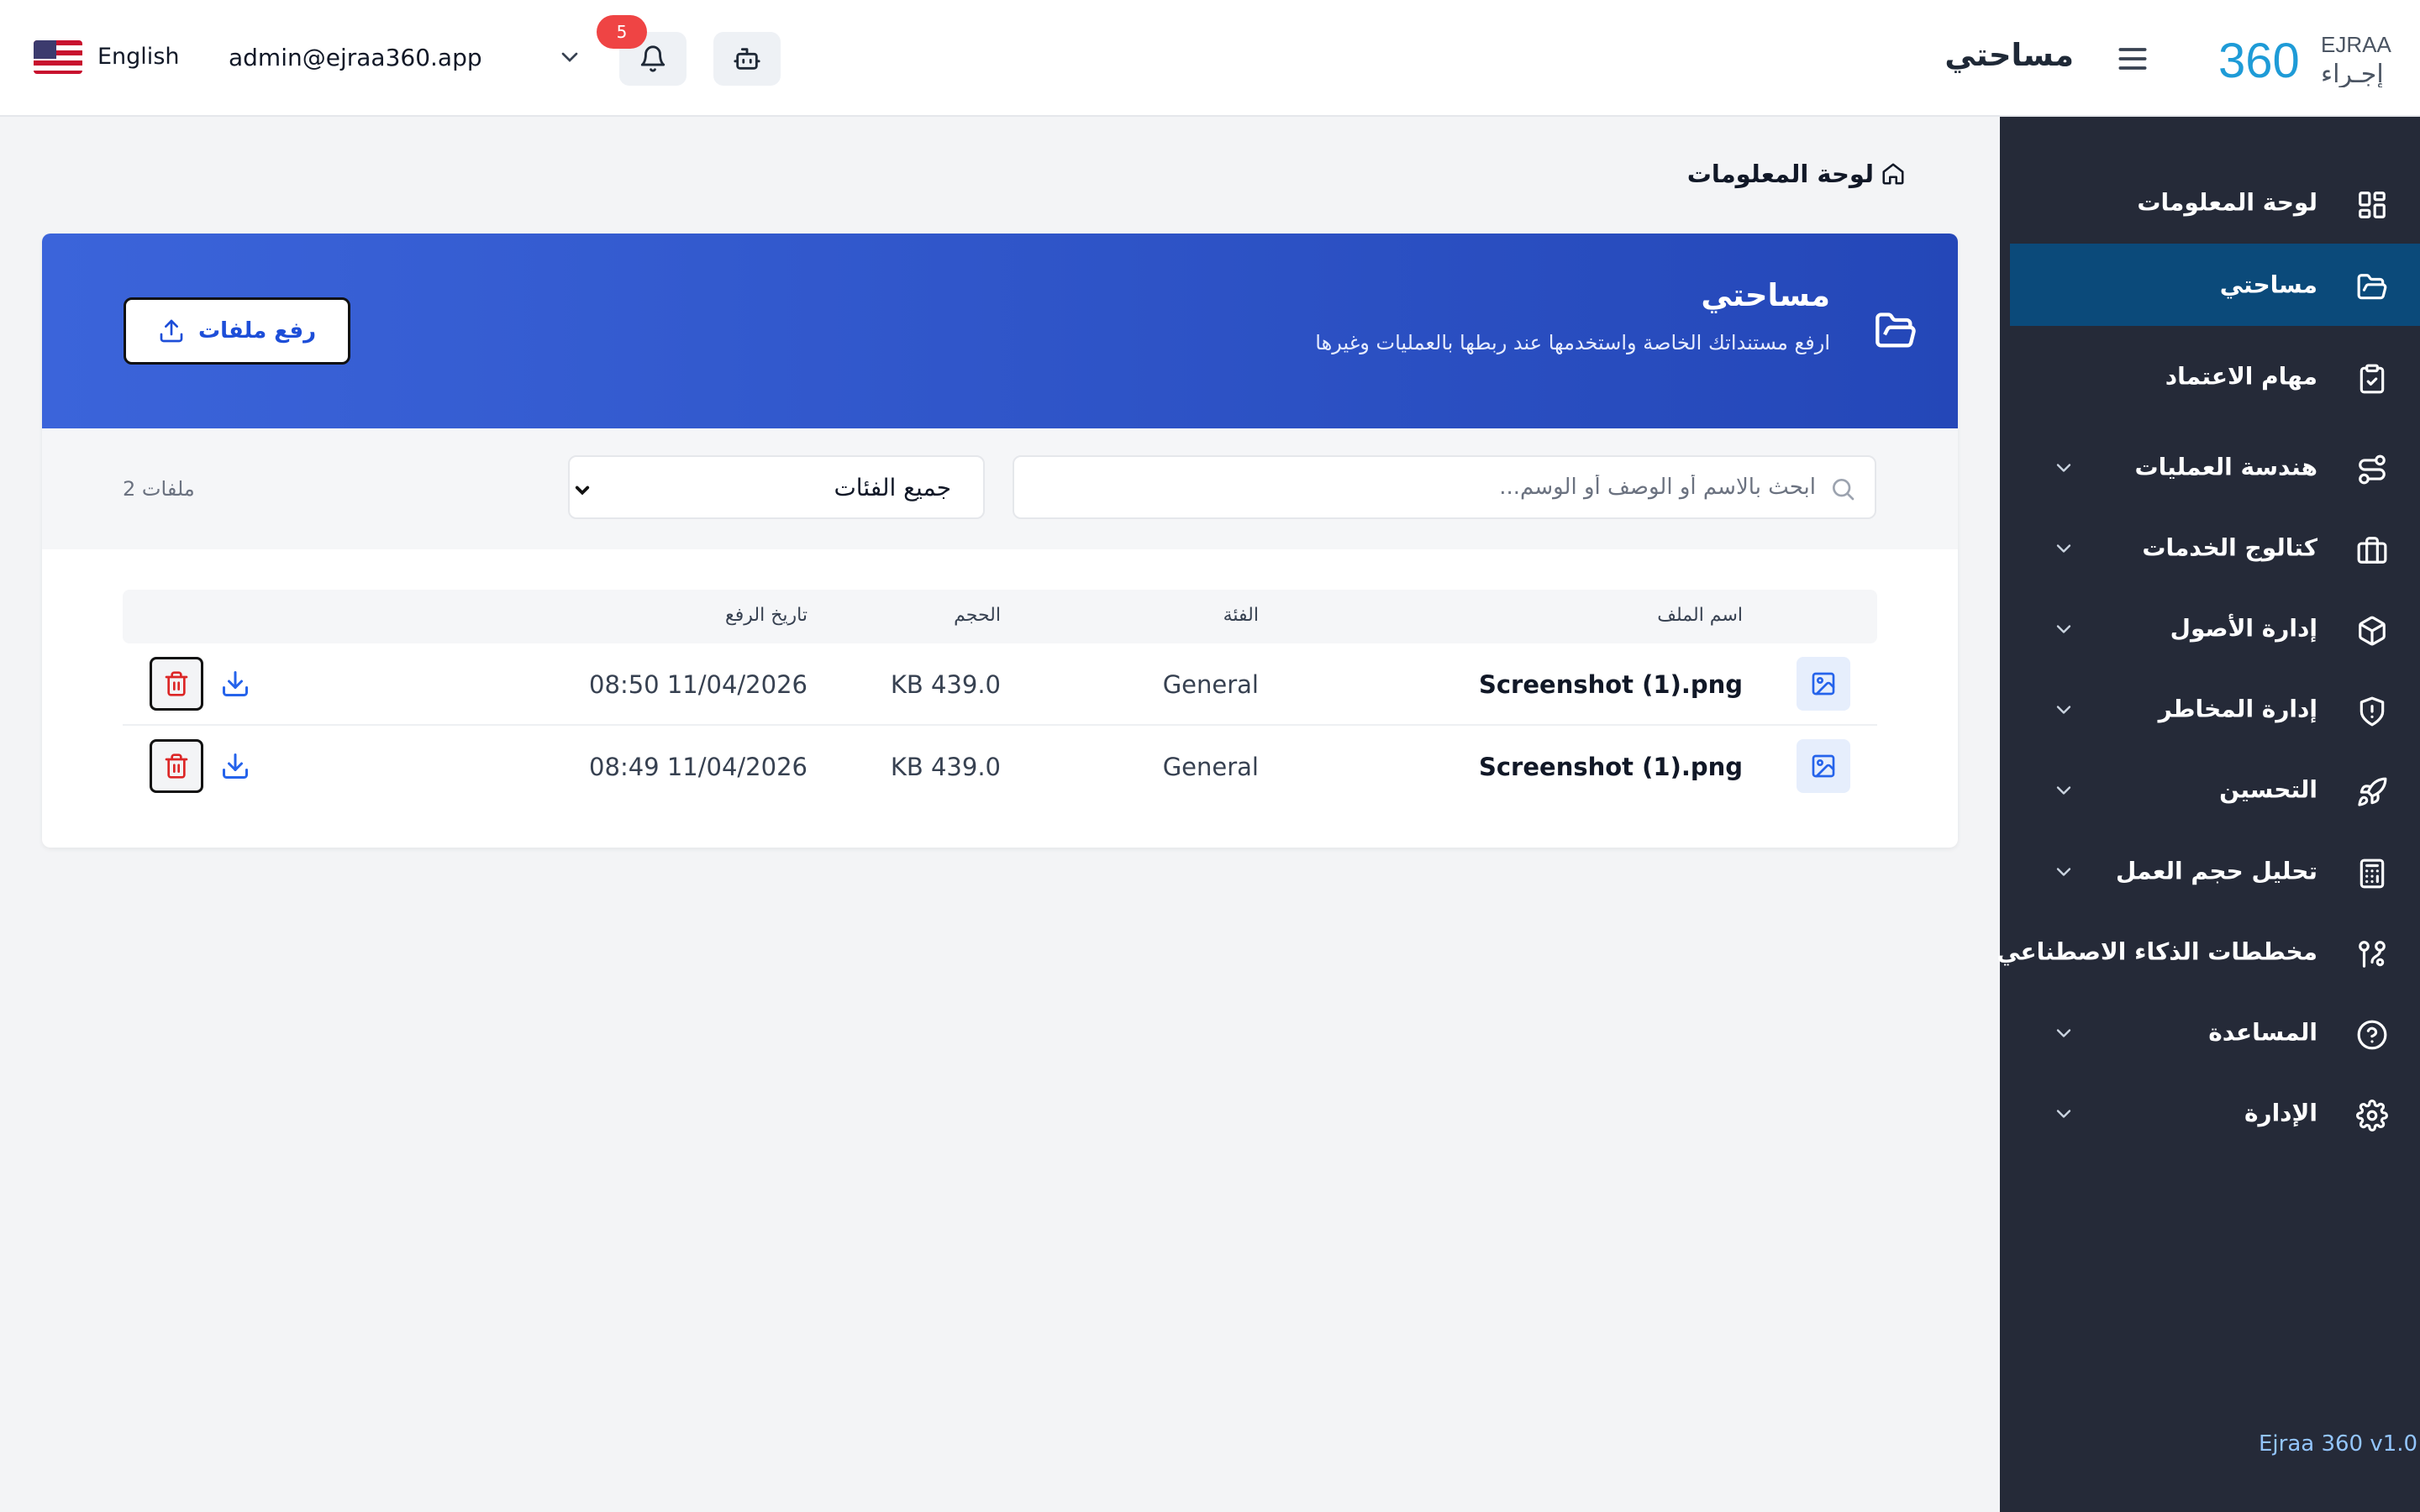  What do you see at coordinates (2227, 202) in the screenshot?
I see `sidebar-item-label: لوحة المعلومات` at bounding box center [2227, 202].